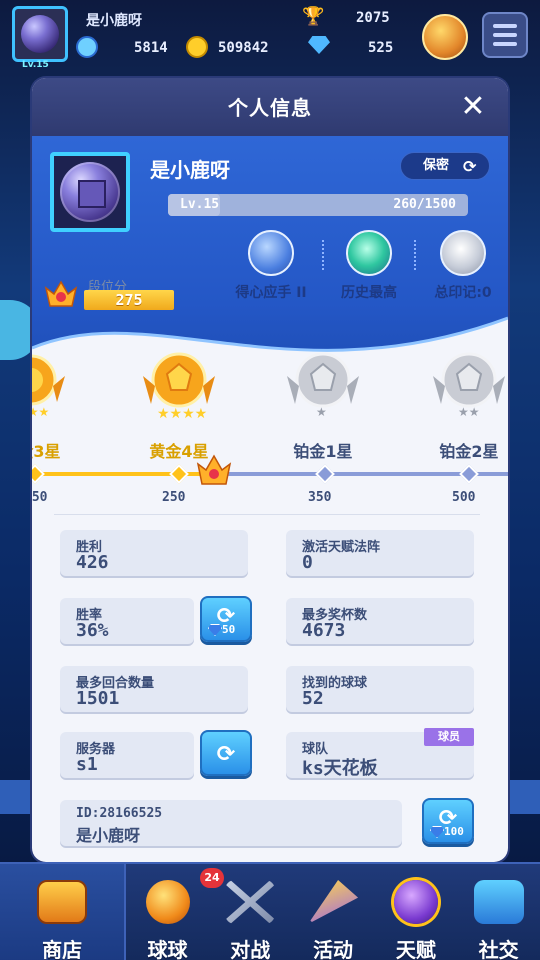 This screenshot has height=960, width=540. I want to click on nav-label: 活动, so click(333, 949).